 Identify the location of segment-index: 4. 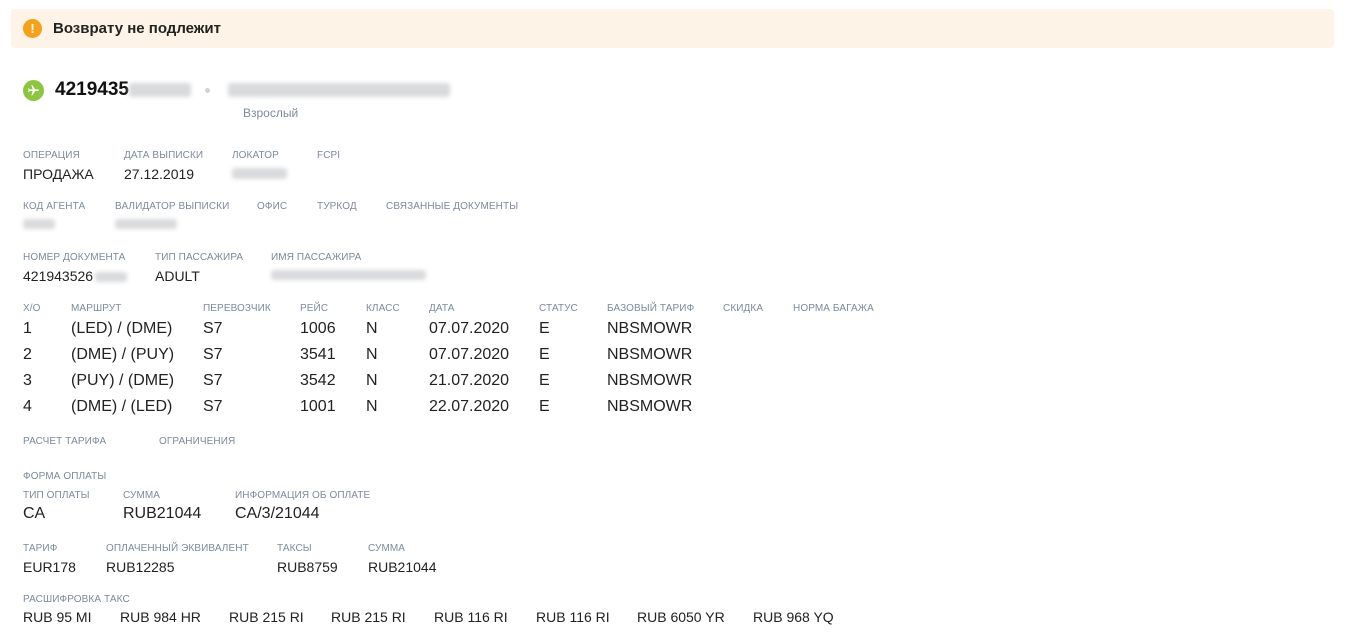
(27, 406).